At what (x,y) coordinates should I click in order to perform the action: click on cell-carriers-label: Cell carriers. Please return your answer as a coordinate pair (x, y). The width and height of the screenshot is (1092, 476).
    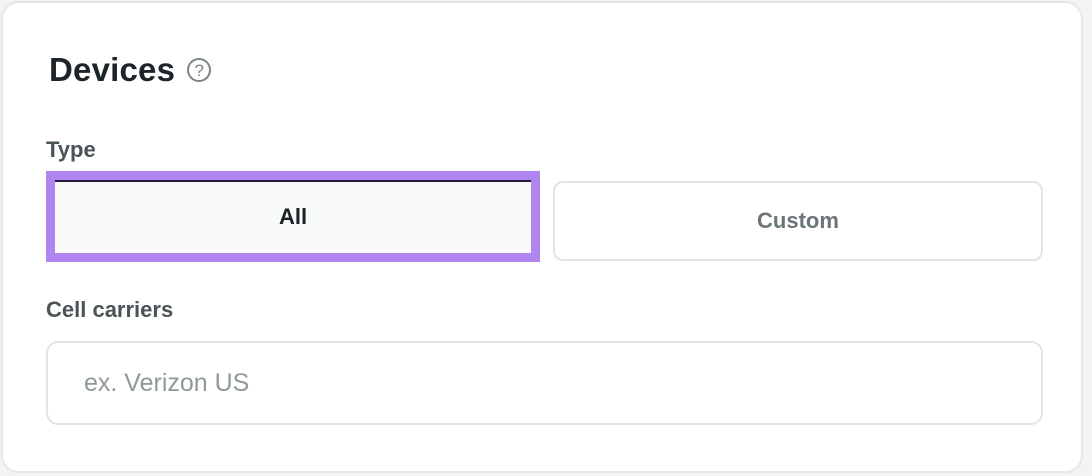
    Looking at the image, I should click on (110, 309).